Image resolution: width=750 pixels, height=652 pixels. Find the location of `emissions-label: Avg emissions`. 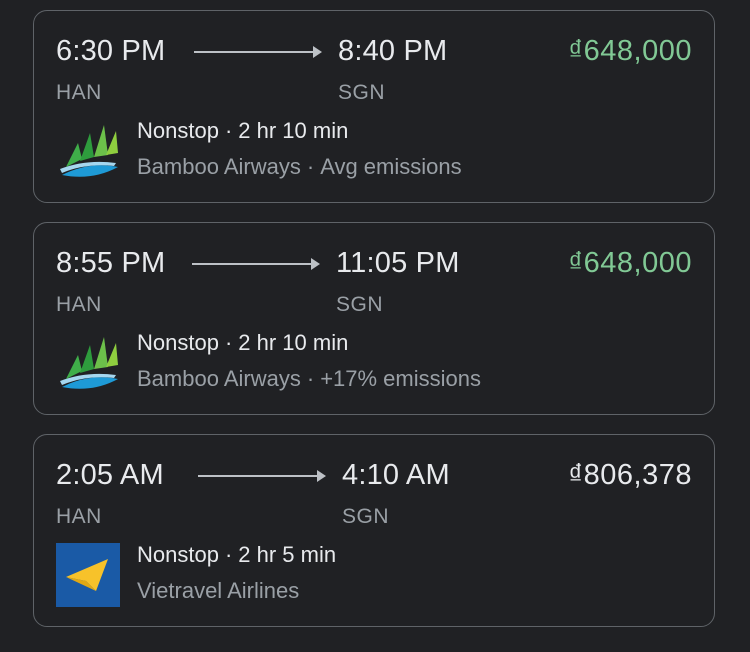

emissions-label: Avg emissions is located at coordinates (391, 166).